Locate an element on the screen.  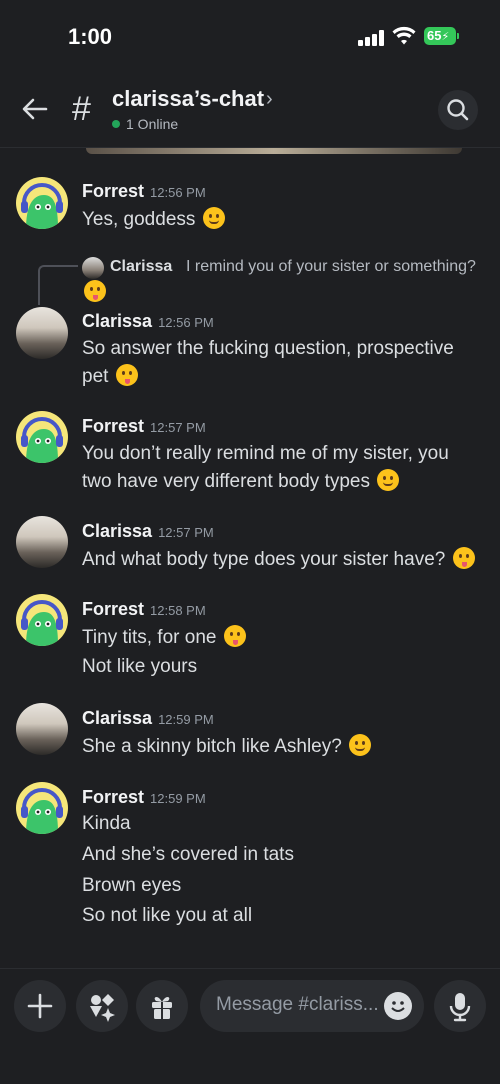
gift-icon is located at coordinates (162, 1007).